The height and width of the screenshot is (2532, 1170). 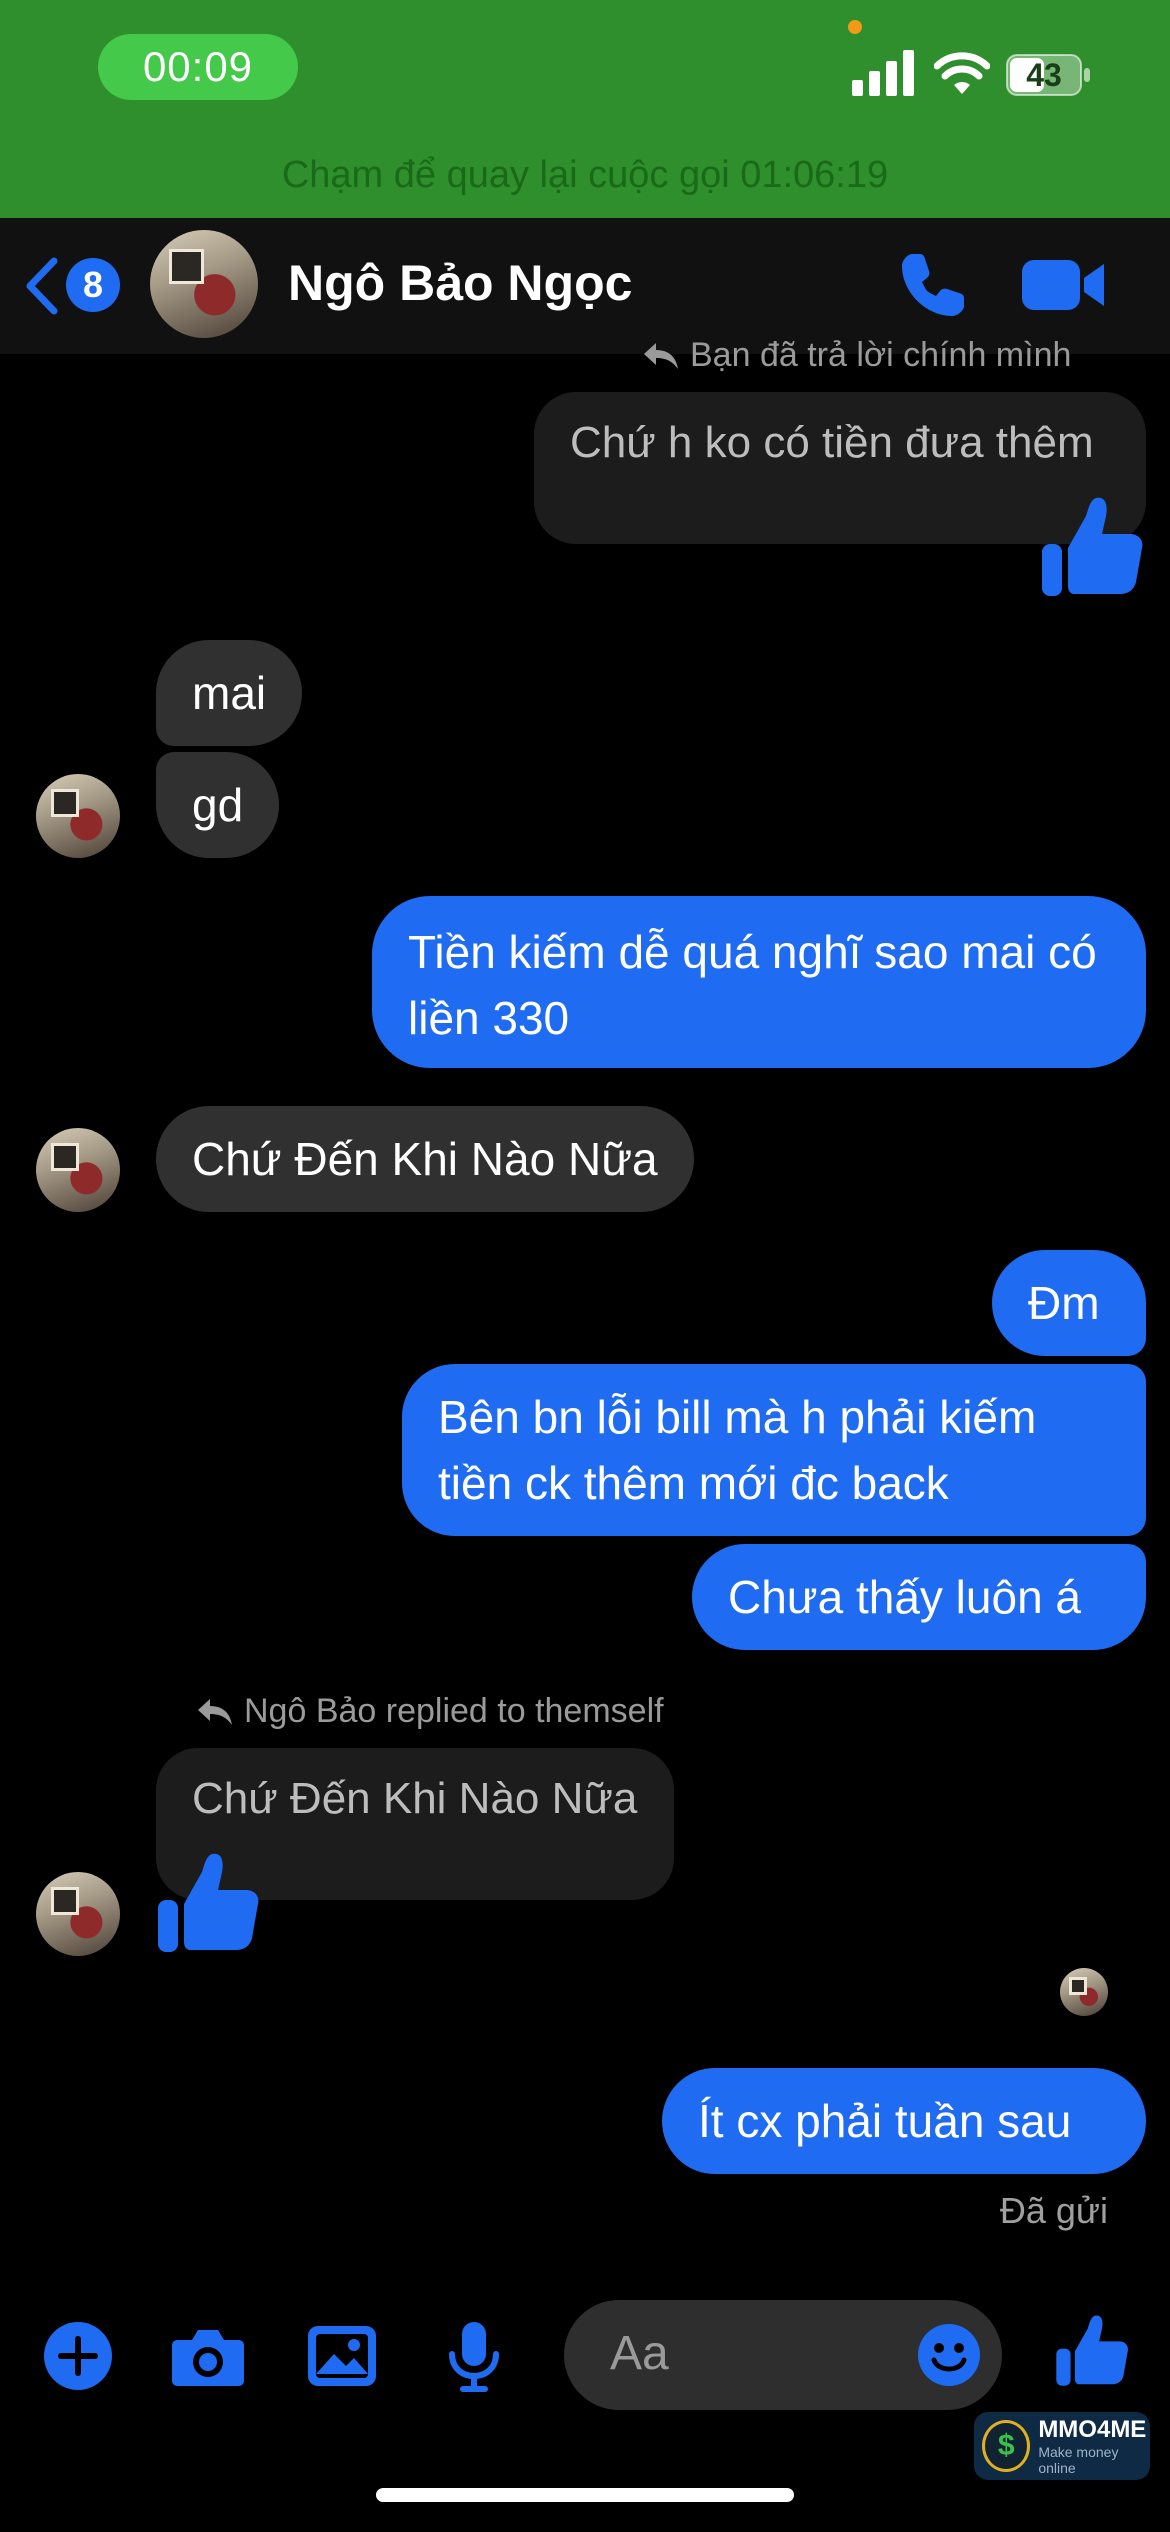 What do you see at coordinates (885, 2121) in the screenshot?
I see `message-text: Ít cx phải tuần sau` at bounding box center [885, 2121].